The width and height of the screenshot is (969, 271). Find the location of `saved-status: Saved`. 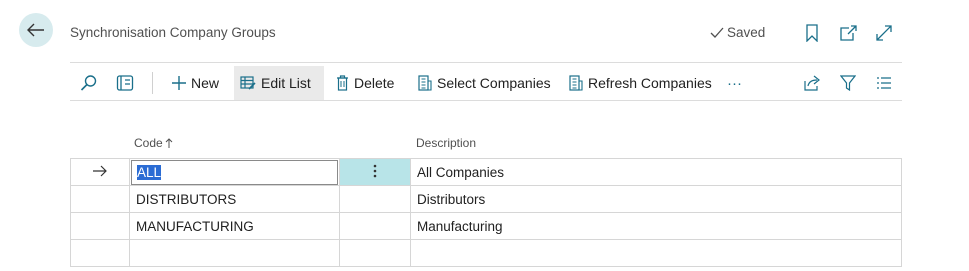

saved-status: Saved is located at coordinates (737, 32).